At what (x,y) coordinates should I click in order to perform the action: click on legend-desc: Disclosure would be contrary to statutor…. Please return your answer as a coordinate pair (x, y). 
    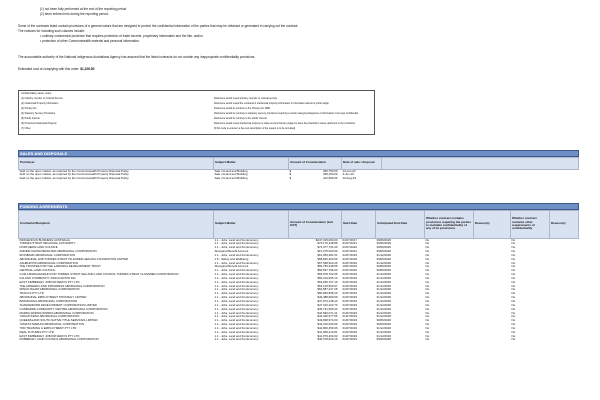
    Looking at the image, I should click on (286, 113).